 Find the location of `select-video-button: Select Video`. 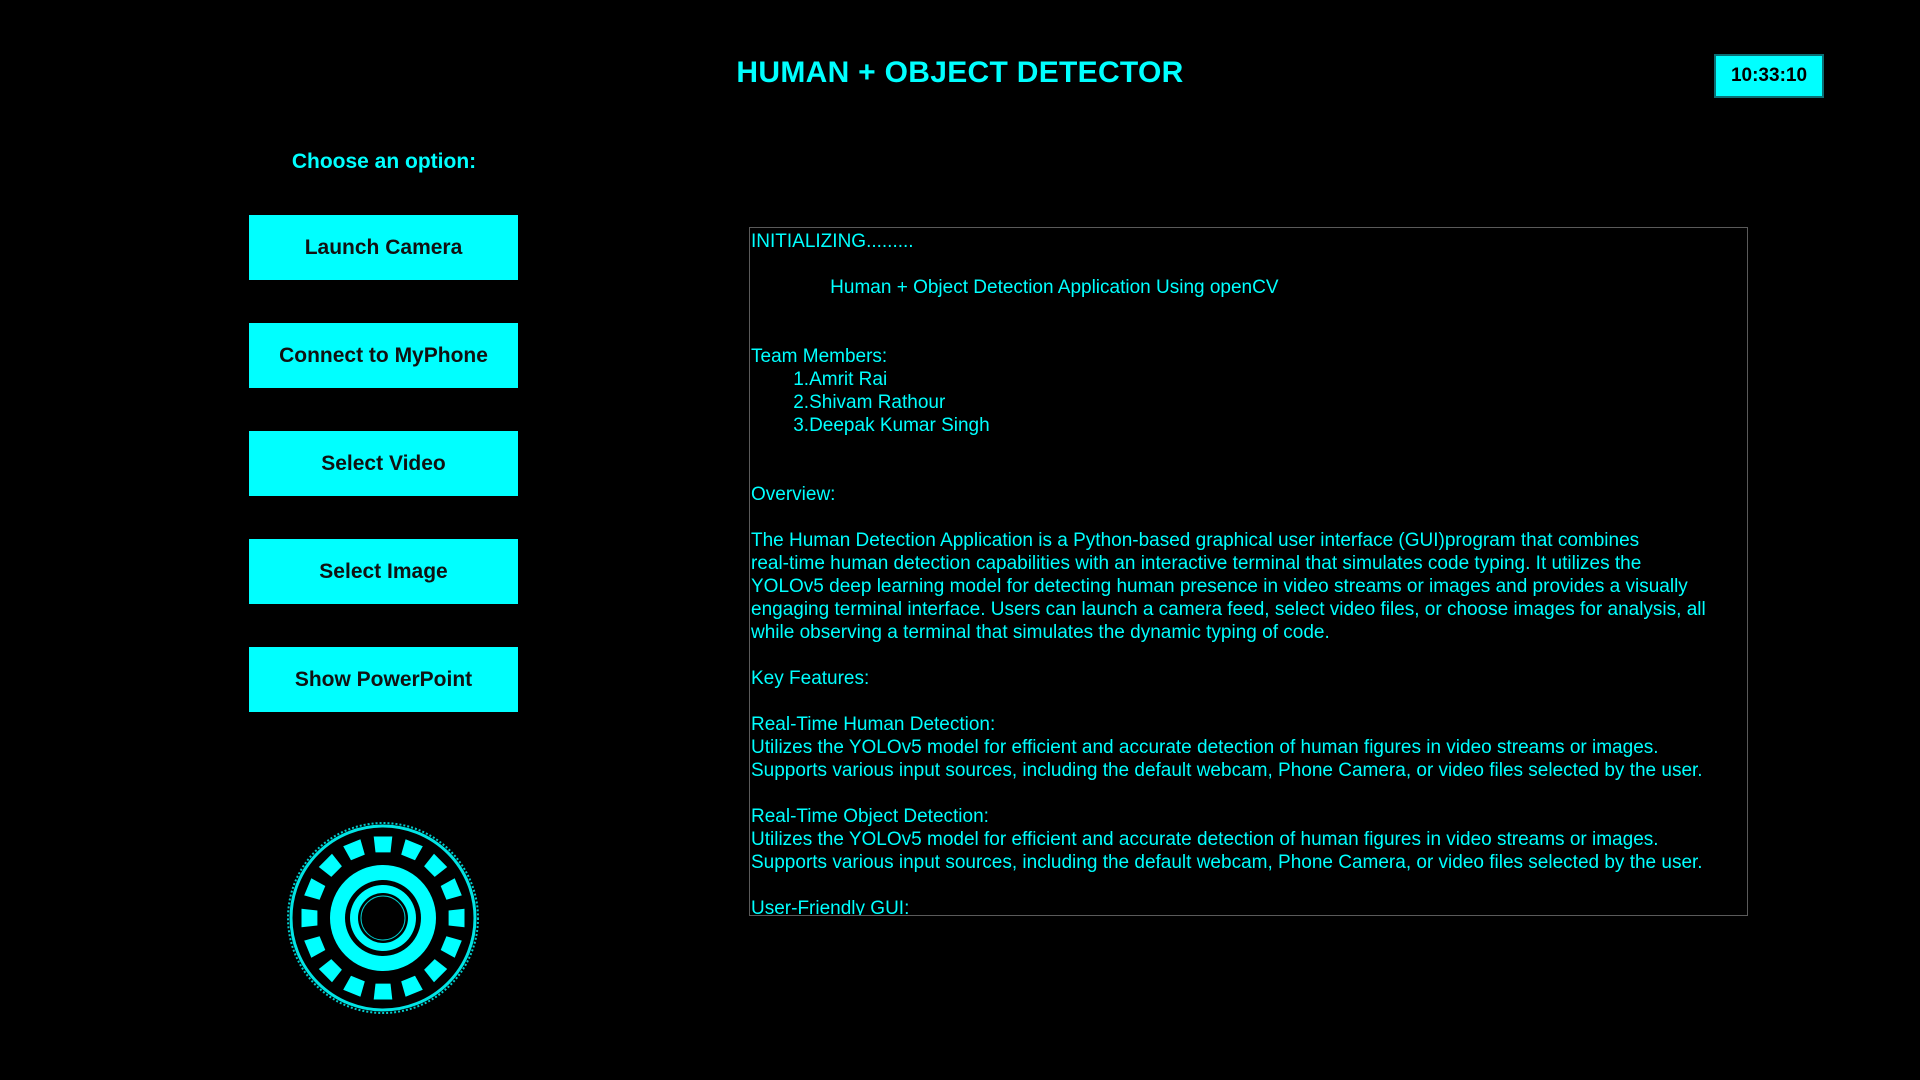

select-video-button: Select Video is located at coordinates (383, 463).